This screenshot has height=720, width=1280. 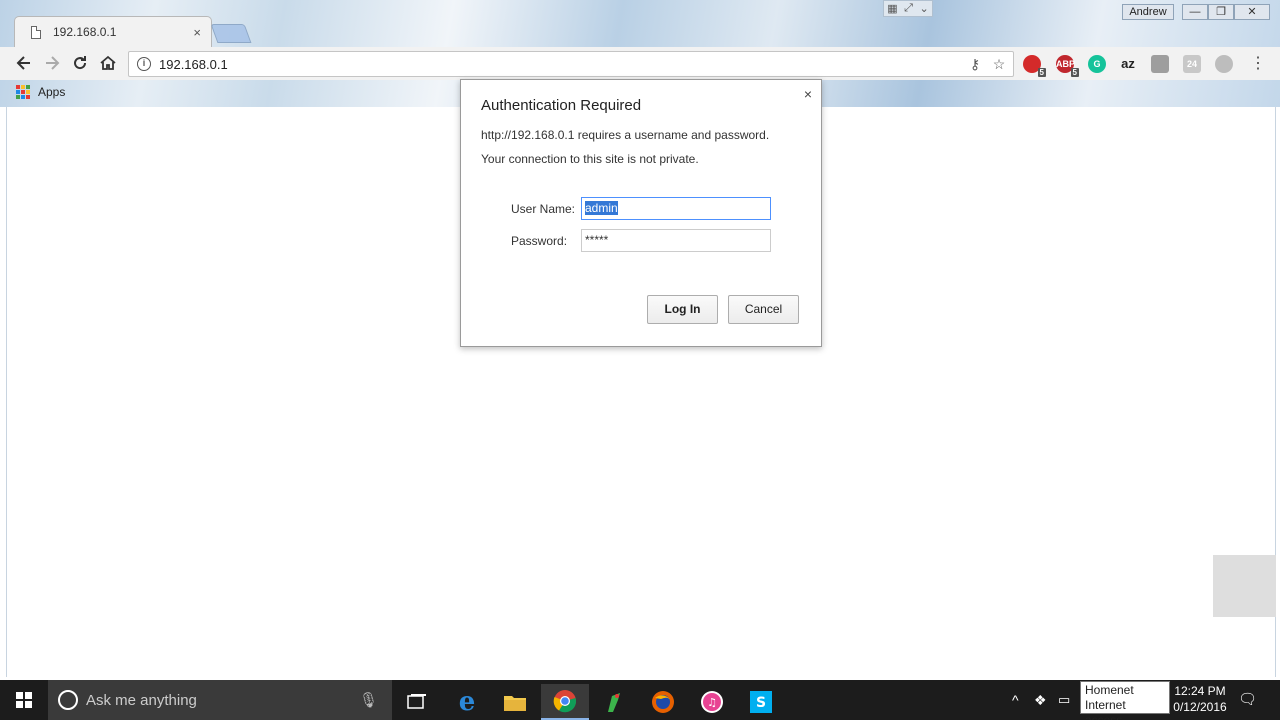 What do you see at coordinates (975, 64) in the screenshot?
I see `key-icon: ⚷` at bounding box center [975, 64].